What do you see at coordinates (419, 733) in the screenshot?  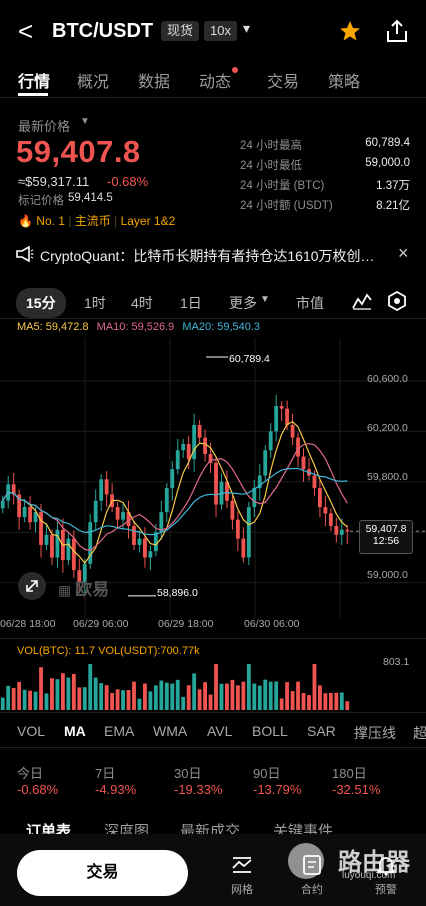 I see `ind-more: 超` at bounding box center [419, 733].